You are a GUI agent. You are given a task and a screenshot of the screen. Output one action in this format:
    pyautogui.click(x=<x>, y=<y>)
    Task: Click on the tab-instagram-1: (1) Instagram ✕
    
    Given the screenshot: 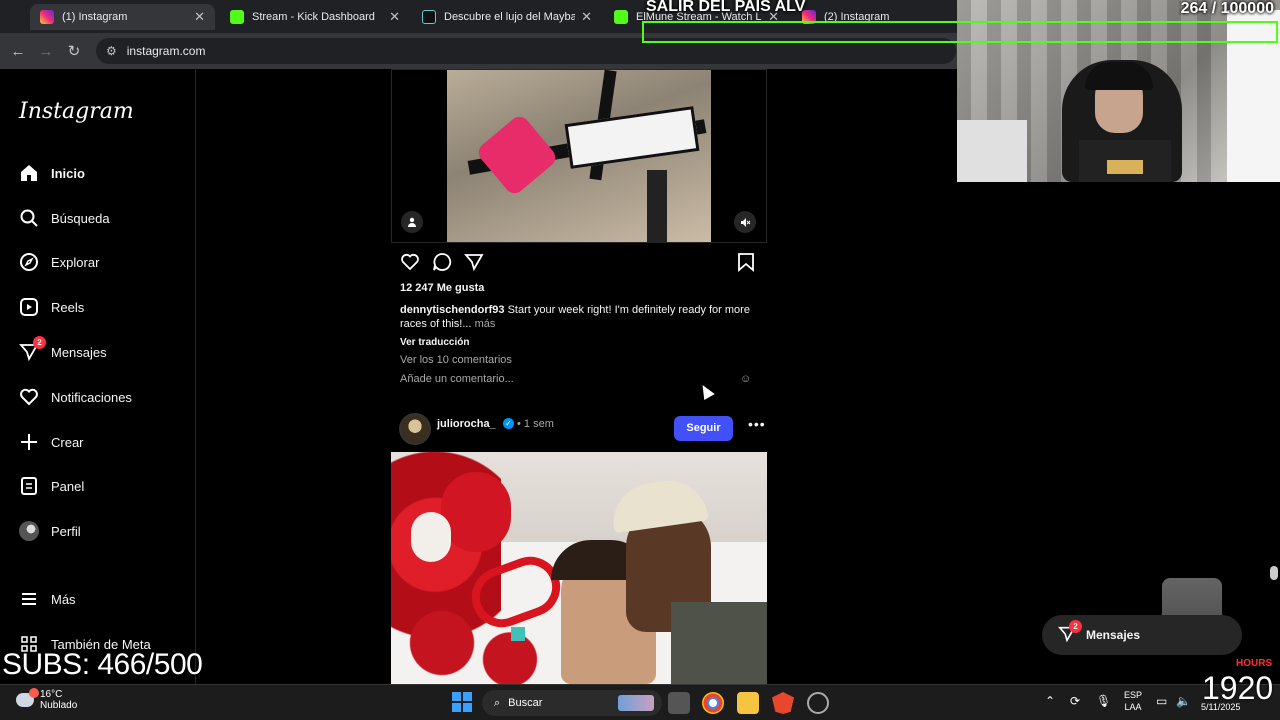 What is the action you would take?
    pyautogui.click(x=122, y=17)
    